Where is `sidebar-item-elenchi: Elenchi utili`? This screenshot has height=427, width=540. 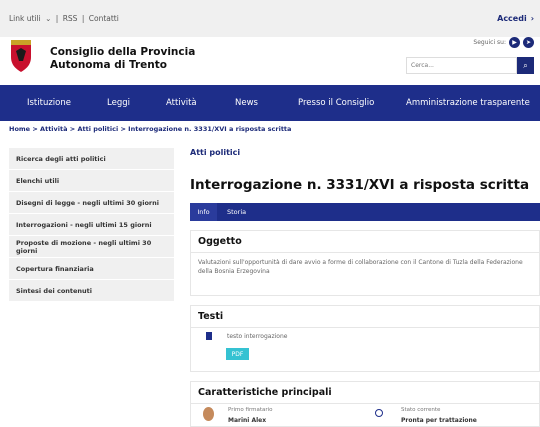 sidebar-item-elenchi: Elenchi utili is located at coordinates (91, 181).